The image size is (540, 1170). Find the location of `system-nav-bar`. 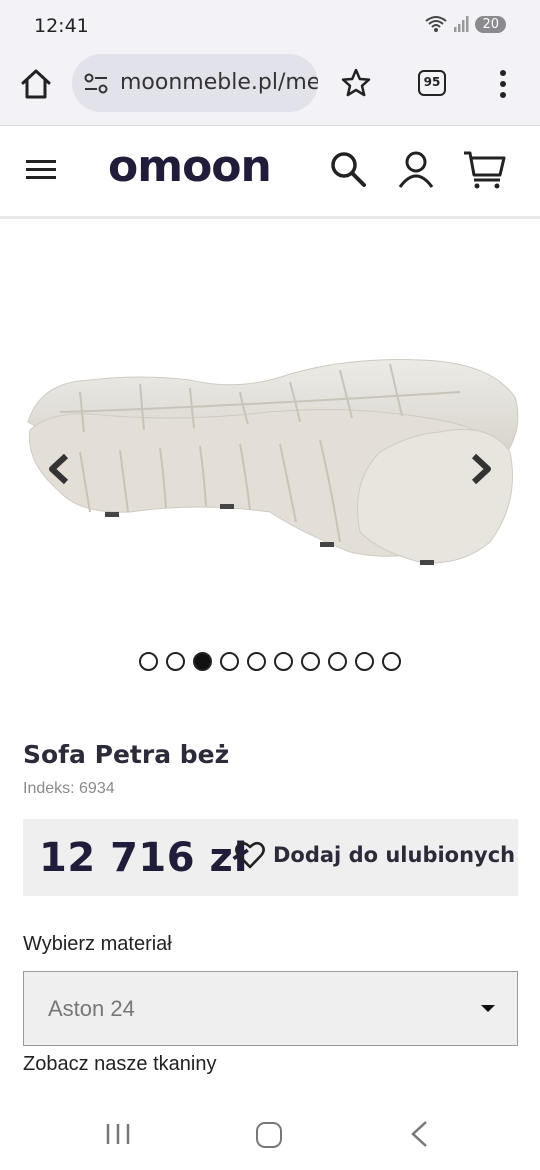

system-nav-bar is located at coordinates (270, 1135).